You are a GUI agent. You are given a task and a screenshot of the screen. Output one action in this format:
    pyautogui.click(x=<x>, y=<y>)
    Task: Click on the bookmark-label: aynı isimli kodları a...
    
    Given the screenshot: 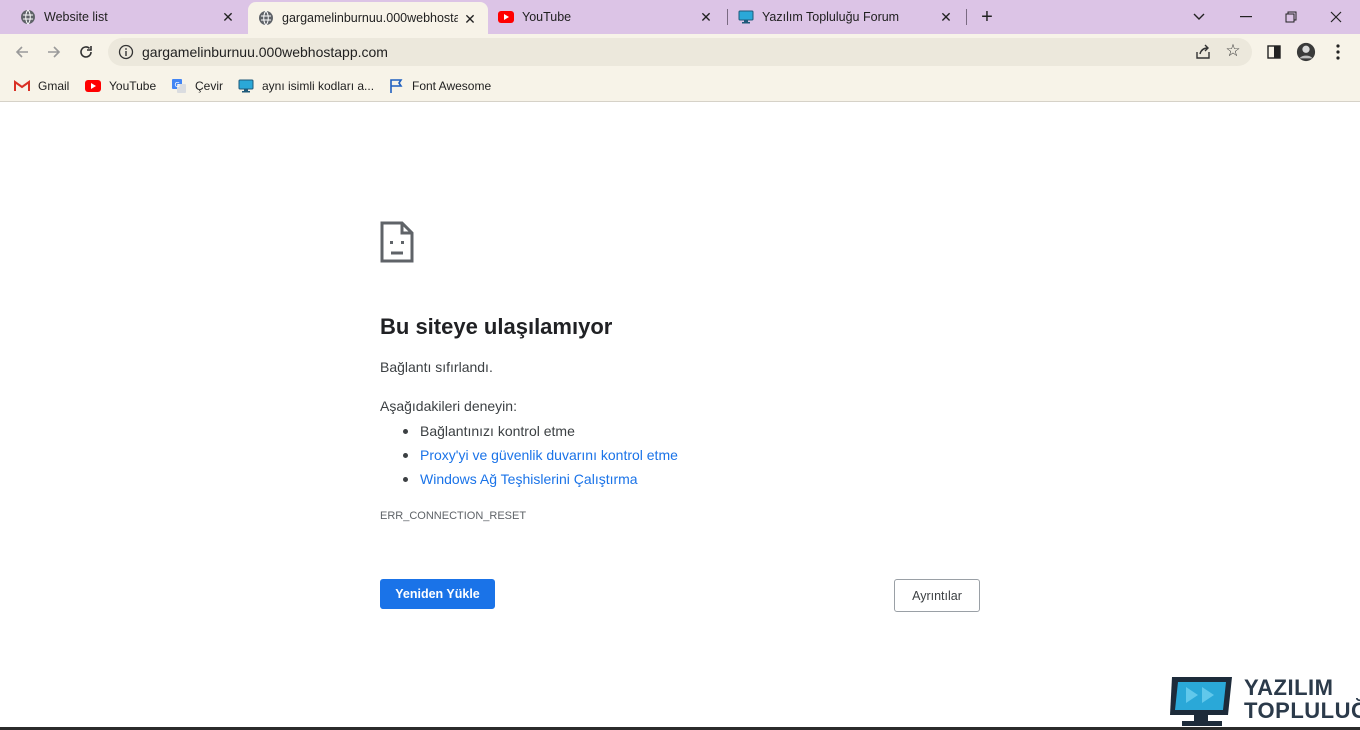 What is the action you would take?
    pyautogui.click(x=318, y=86)
    